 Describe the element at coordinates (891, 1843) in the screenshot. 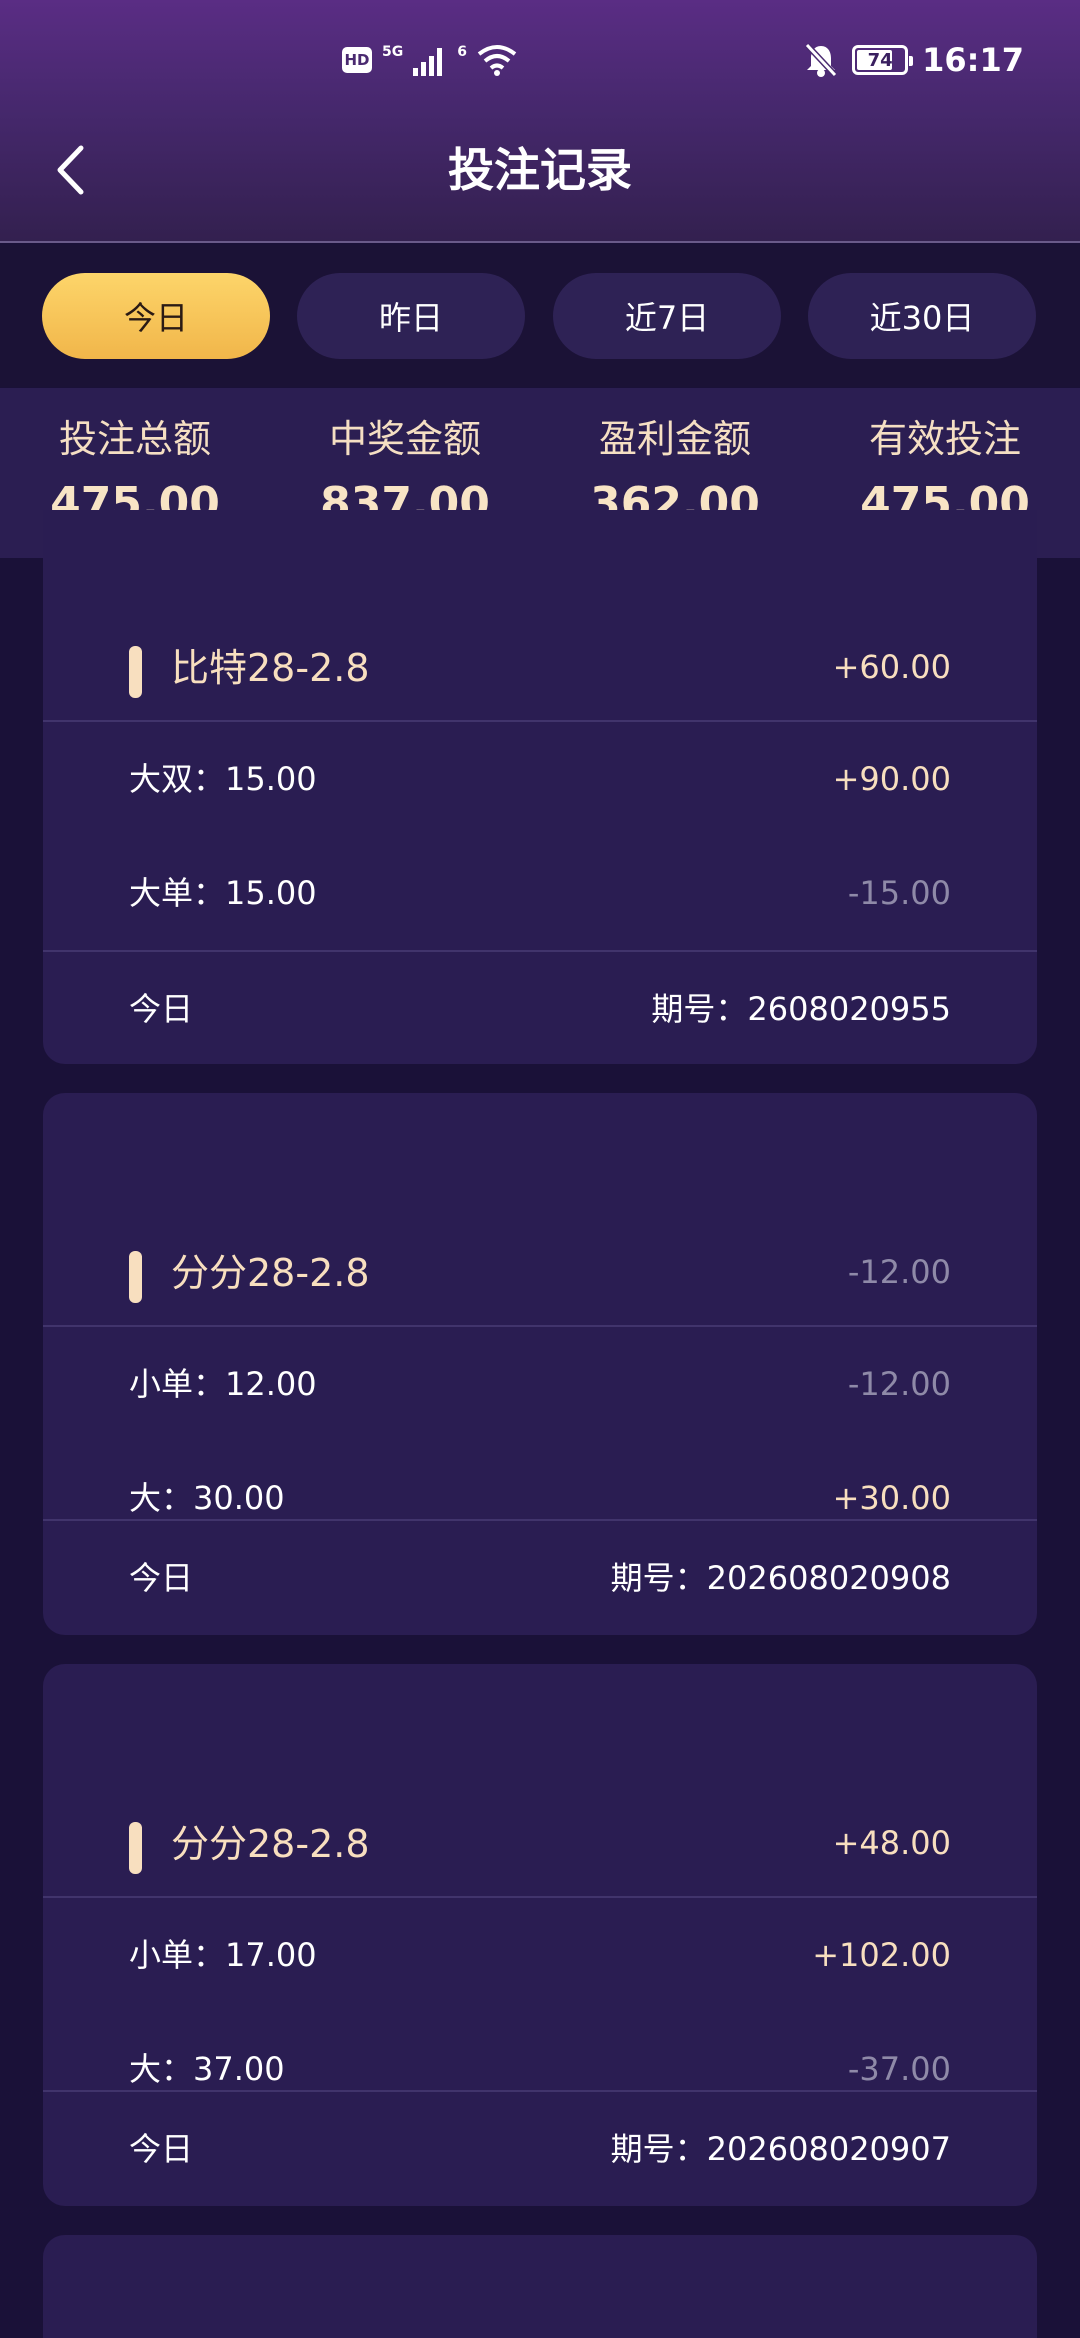

I see `record-total: +48.00` at that location.